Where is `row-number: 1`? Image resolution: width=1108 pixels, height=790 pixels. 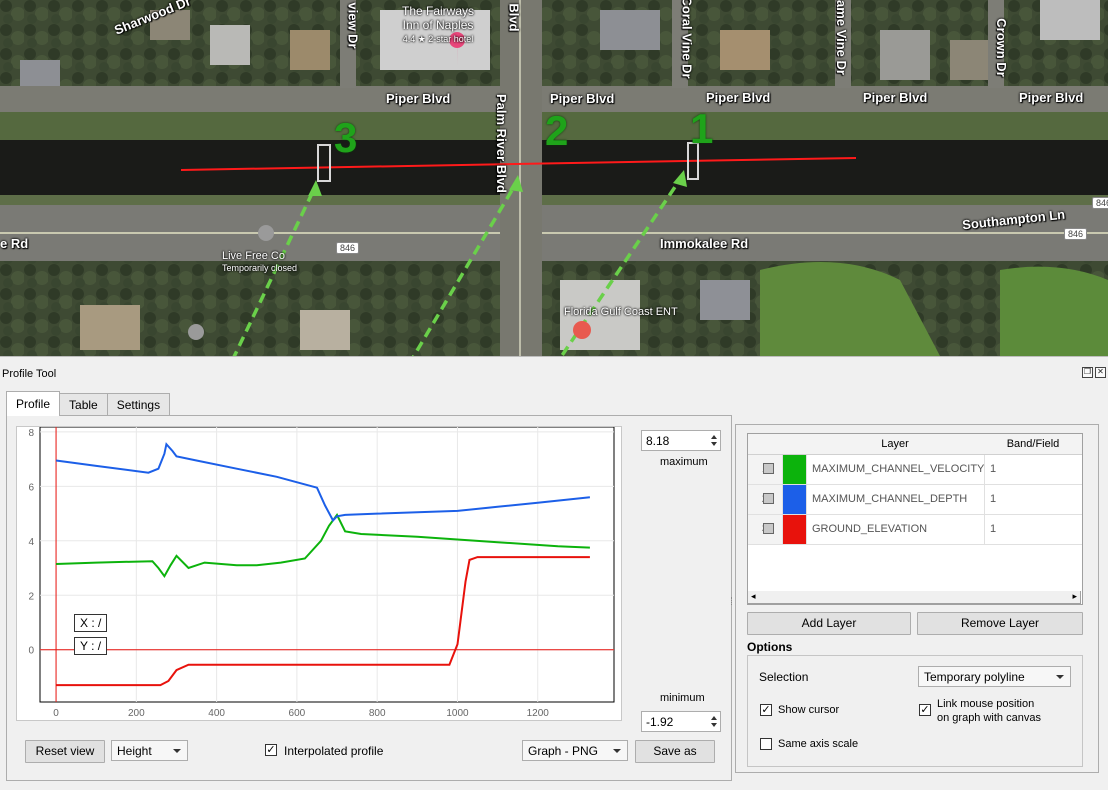 row-number: 1 is located at coordinates (765, 470).